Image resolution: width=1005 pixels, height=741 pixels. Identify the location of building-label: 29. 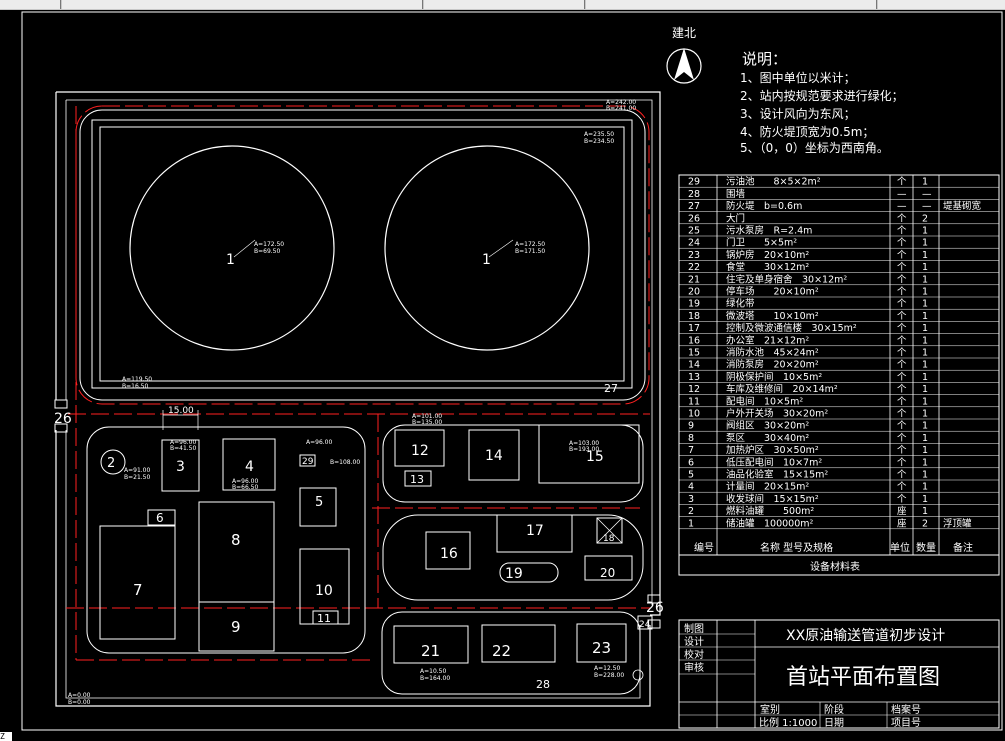
(308, 462).